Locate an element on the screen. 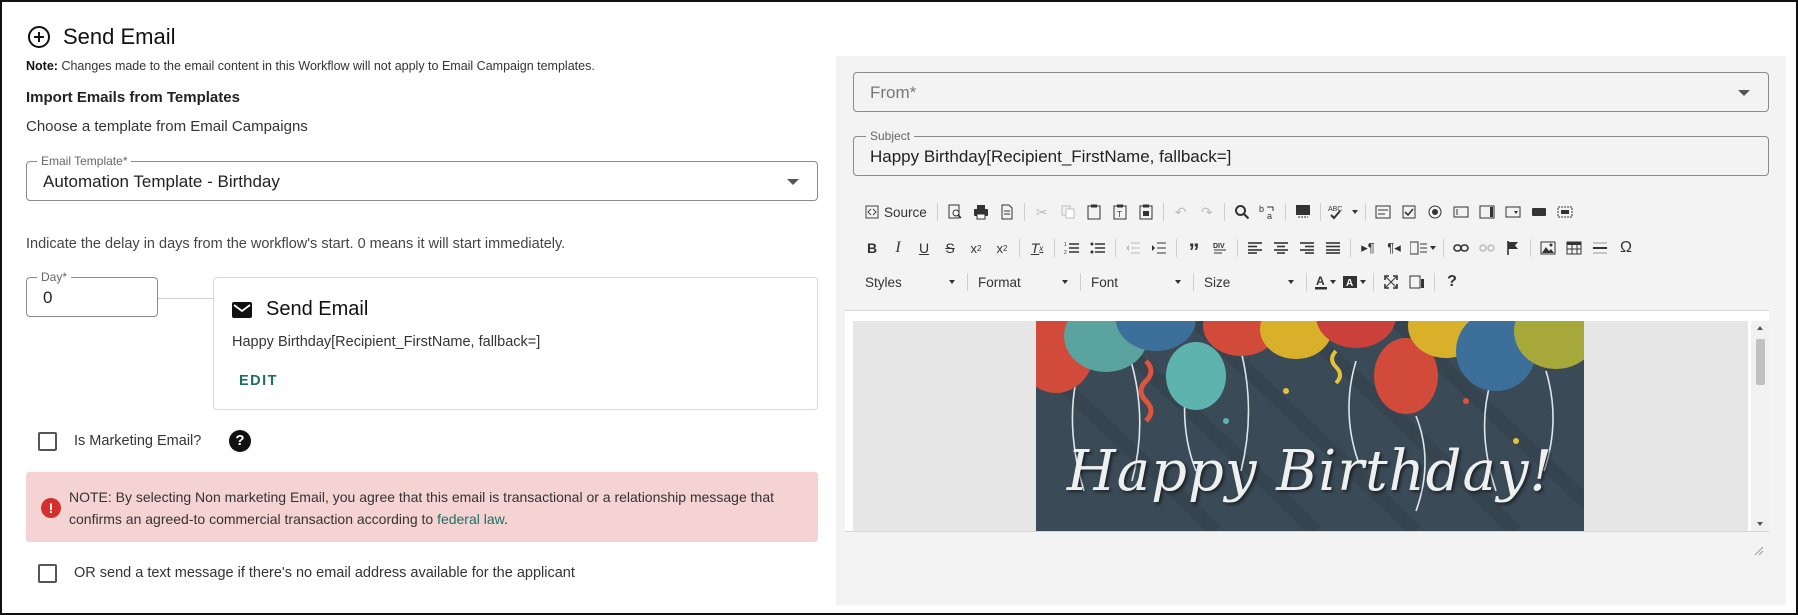 Image resolution: width=1798 pixels, height=615 pixels. scroll-up-icon is located at coordinates (1760, 328).